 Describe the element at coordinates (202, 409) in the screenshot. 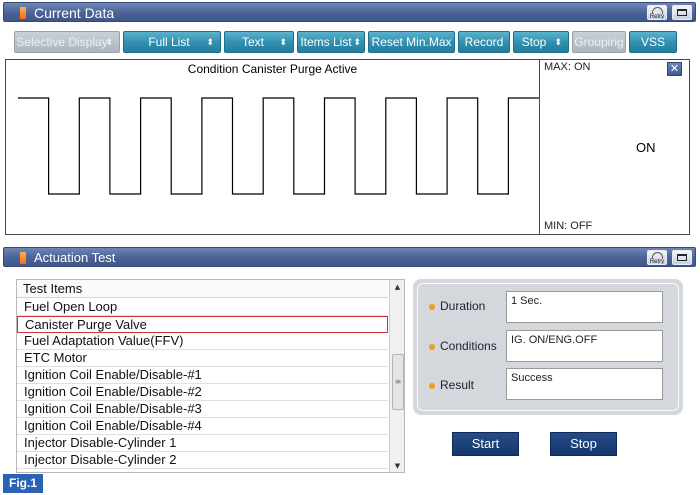

I see `list-item: Ignition Coil Enable/Disable-#3` at that location.